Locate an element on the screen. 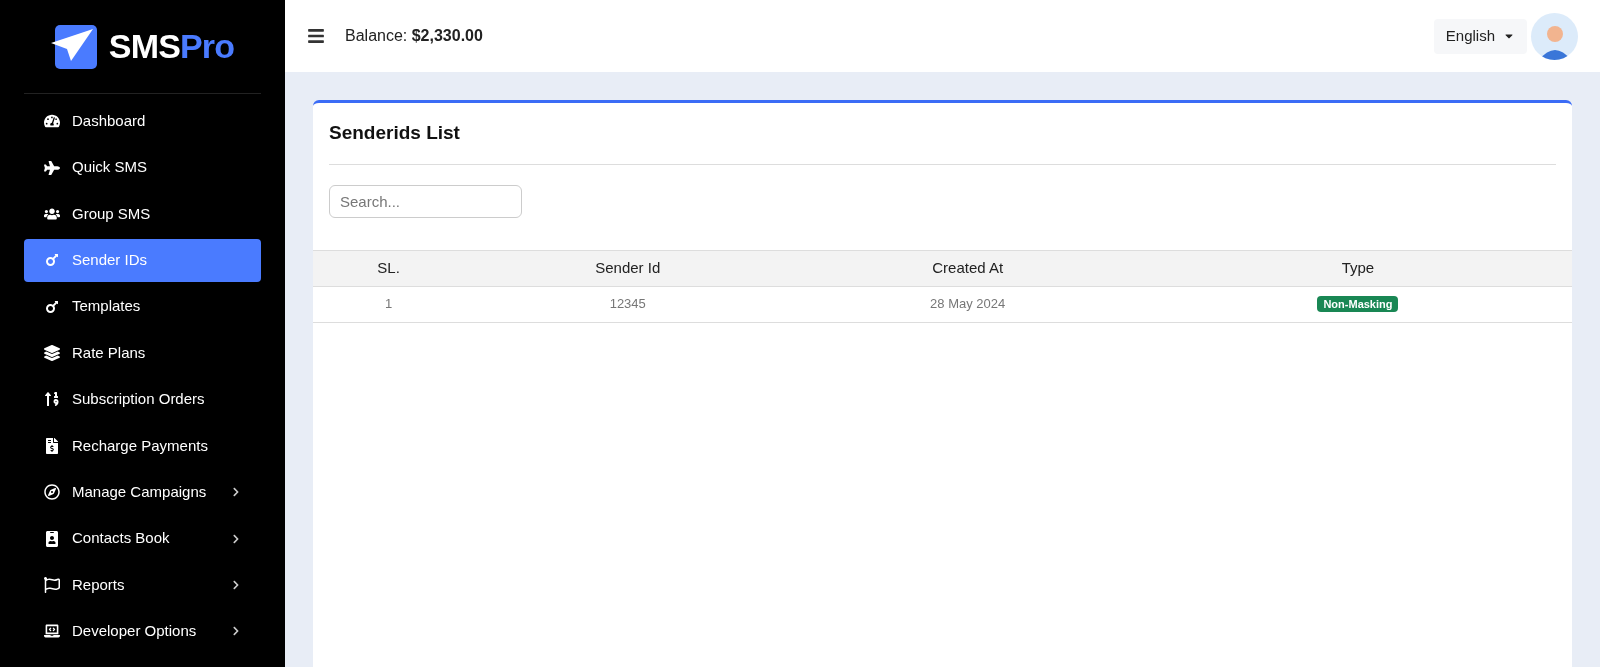  sidebar-item: Contacts Book is located at coordinates (142, 539).